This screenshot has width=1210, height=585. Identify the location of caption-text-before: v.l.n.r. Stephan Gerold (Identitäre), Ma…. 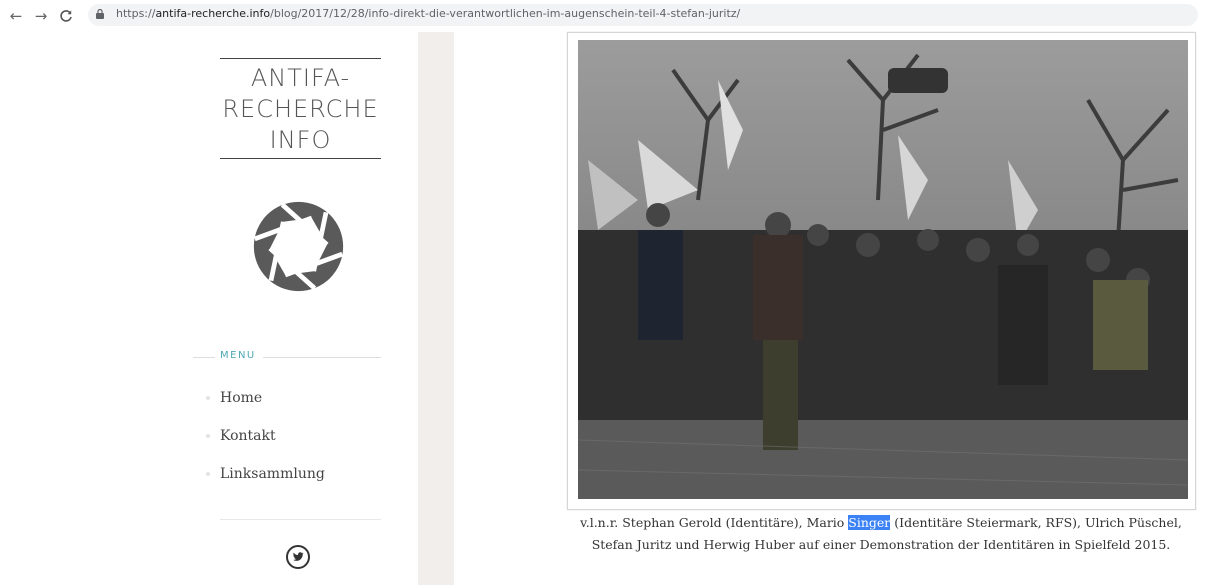
(714, 522).